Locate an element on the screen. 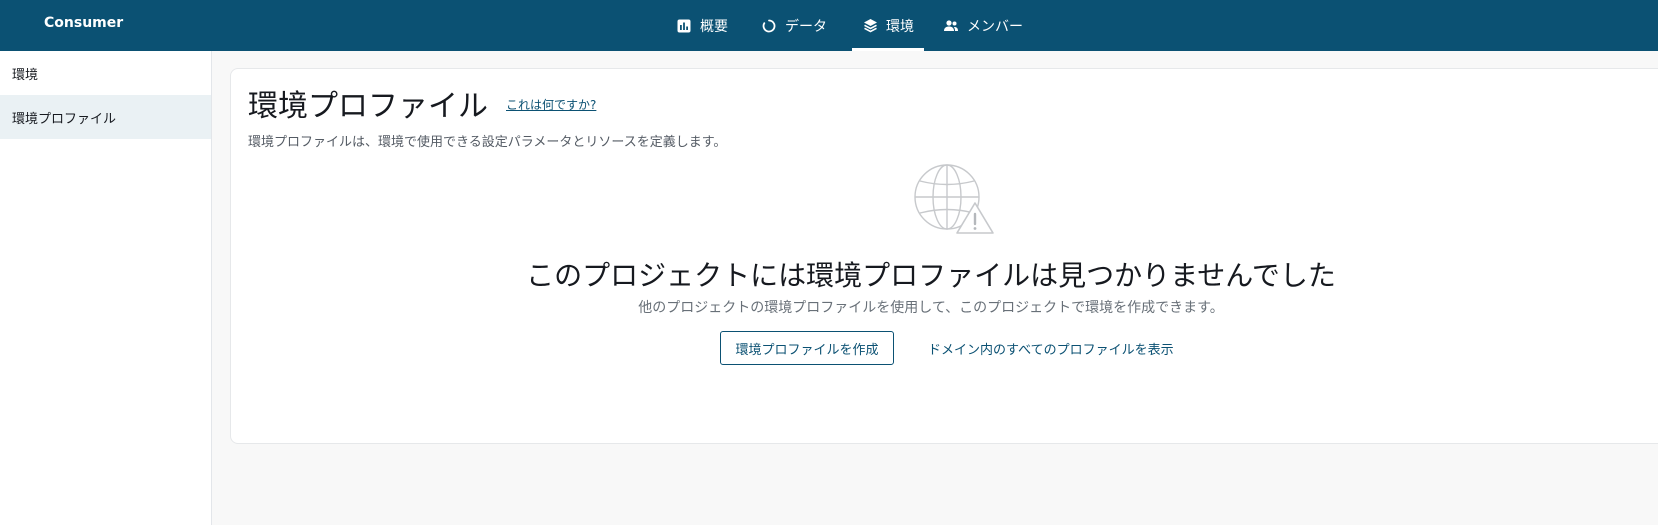 Image resolution: width=1658 pixels, height=525 pixels. info-link: これは何ですか? is located at coordinates (551, 104).